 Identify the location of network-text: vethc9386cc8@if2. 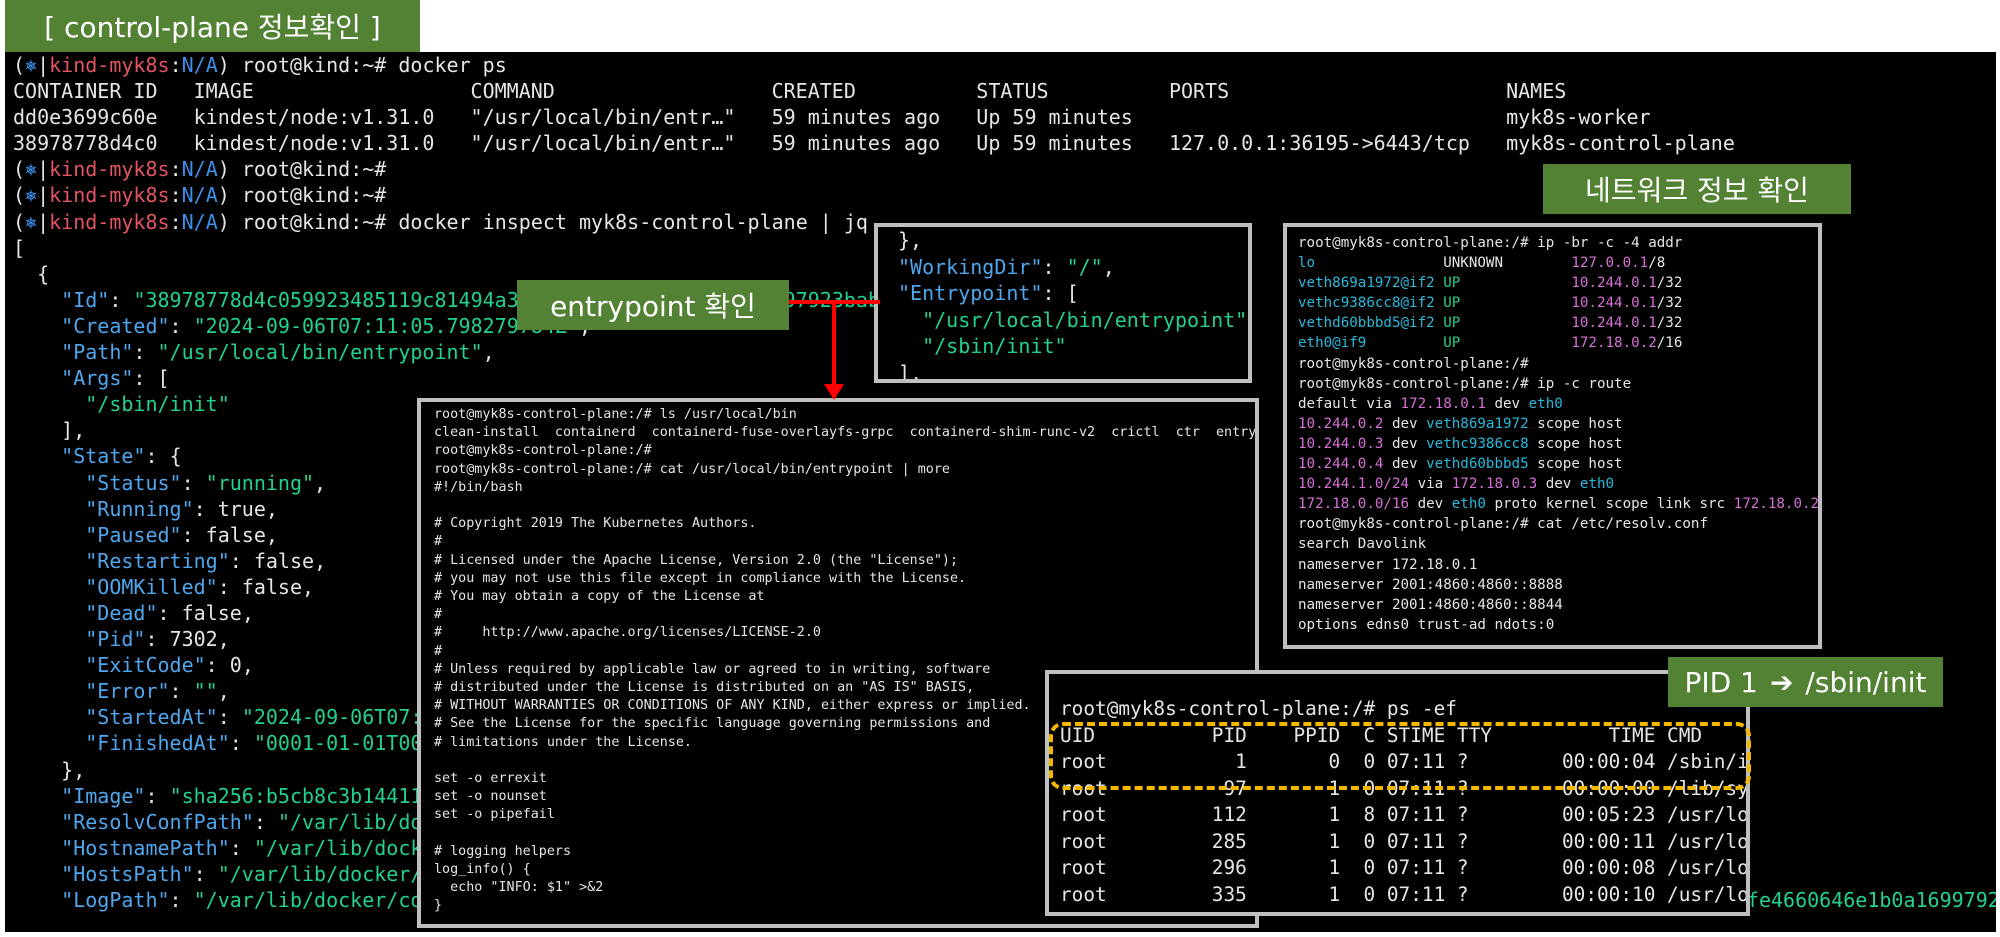
(1366, 303).